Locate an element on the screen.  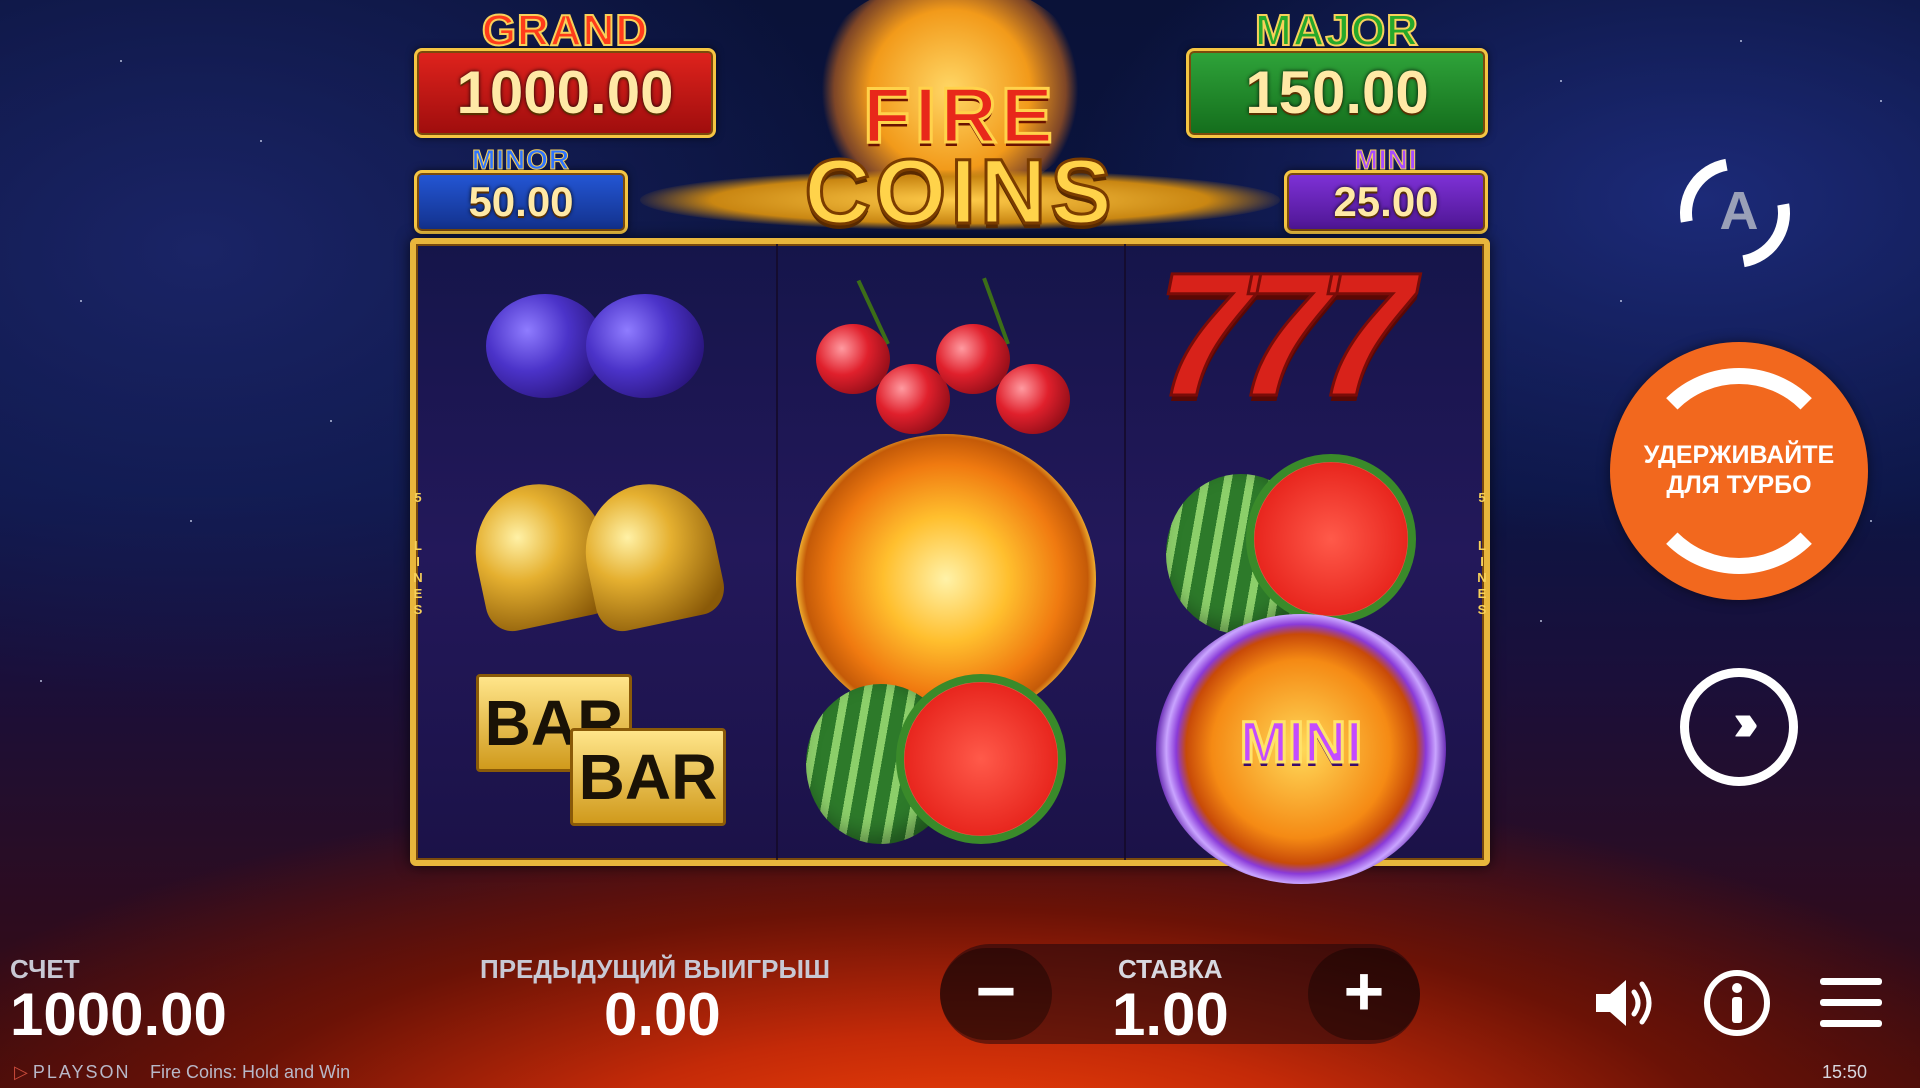
bet-value: 1.00 is located at coordinates (1170, 1014).